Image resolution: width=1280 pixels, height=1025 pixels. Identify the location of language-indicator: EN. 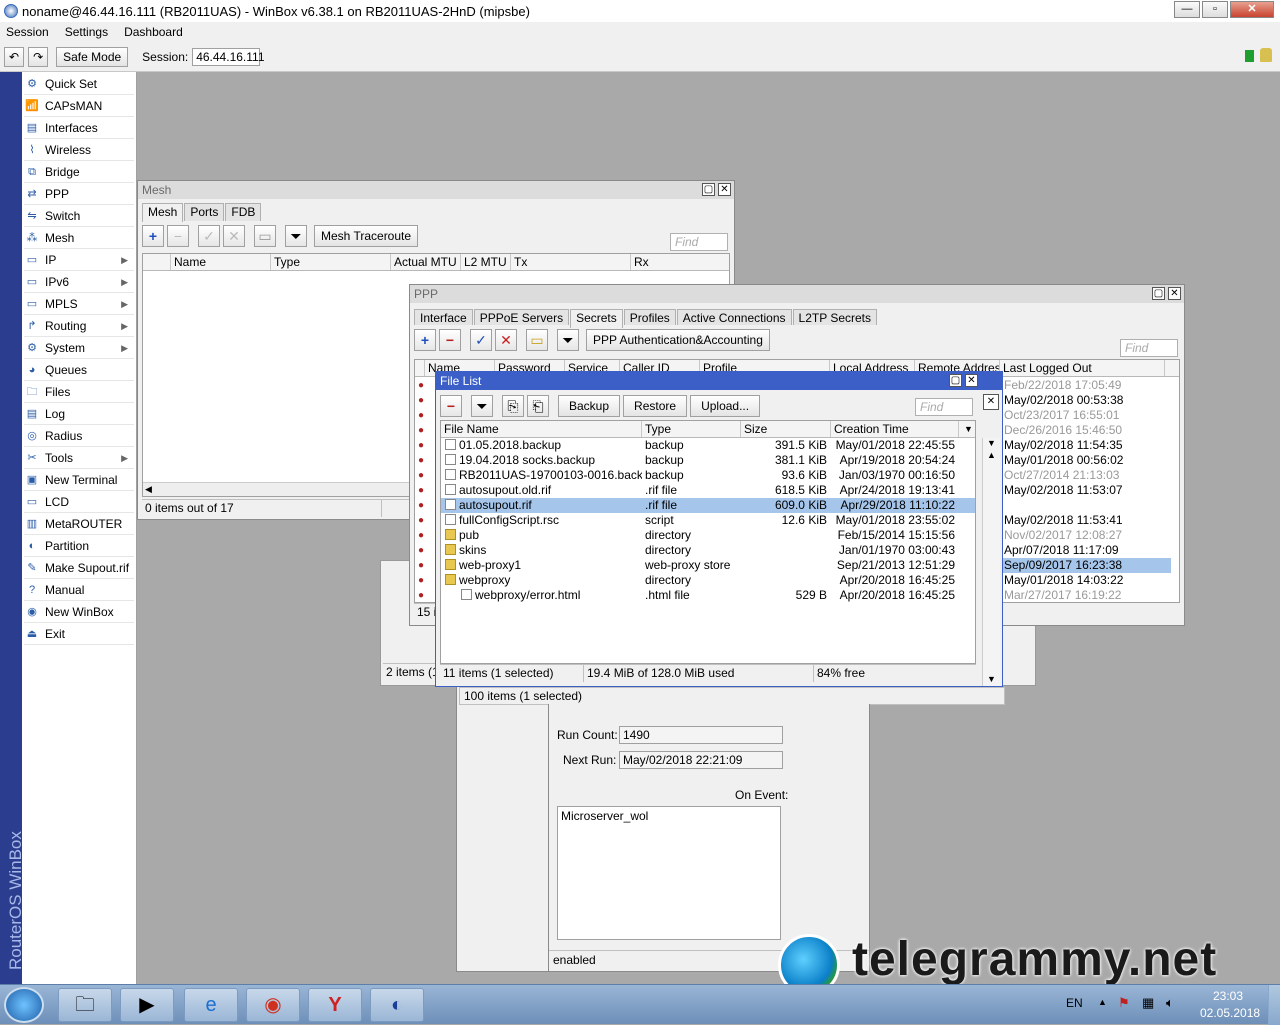
(1074, 1003).